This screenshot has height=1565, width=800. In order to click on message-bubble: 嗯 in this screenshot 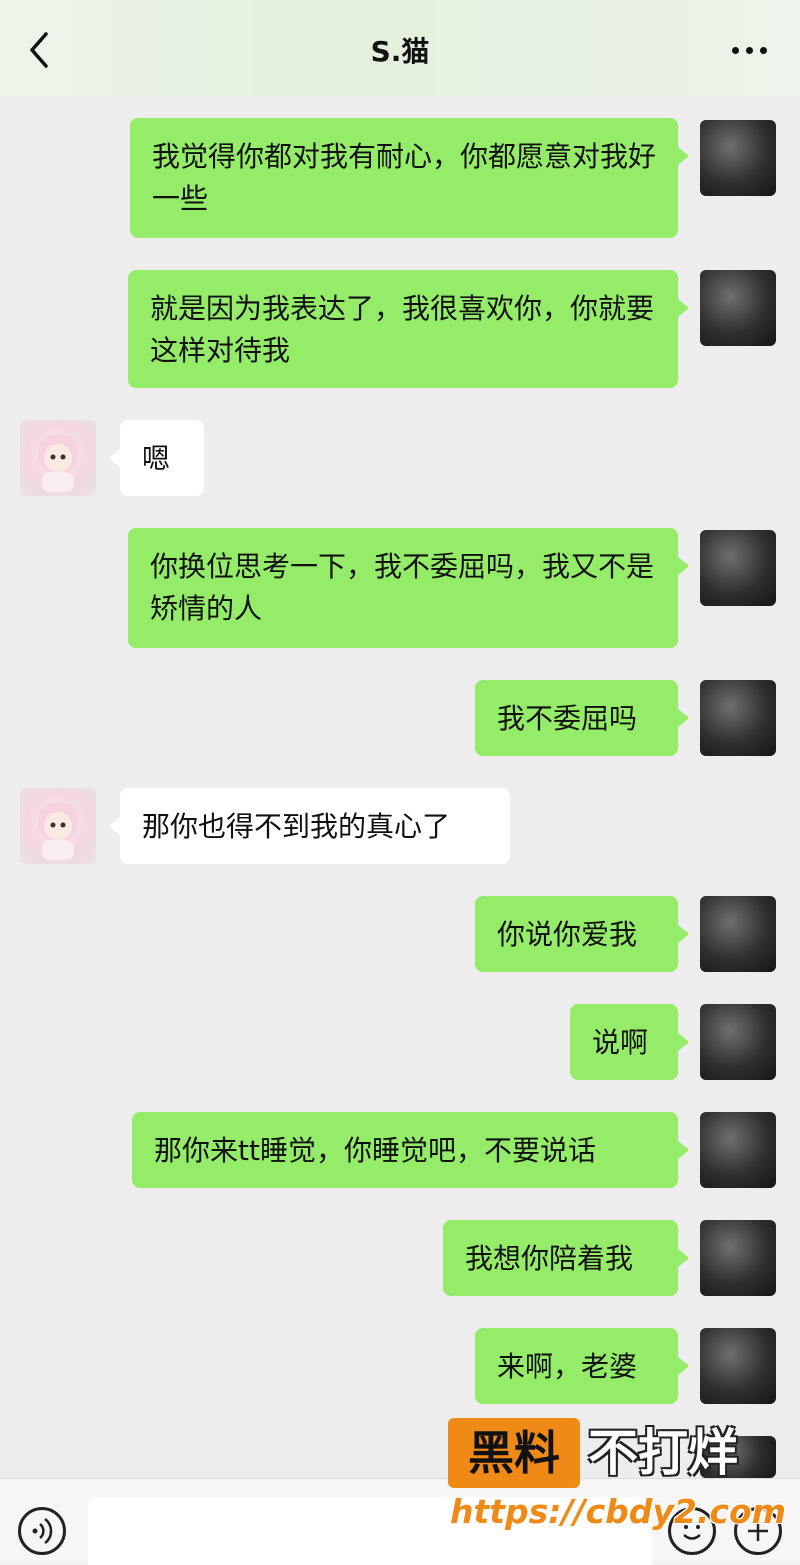, I will do `click(156, 458)`.